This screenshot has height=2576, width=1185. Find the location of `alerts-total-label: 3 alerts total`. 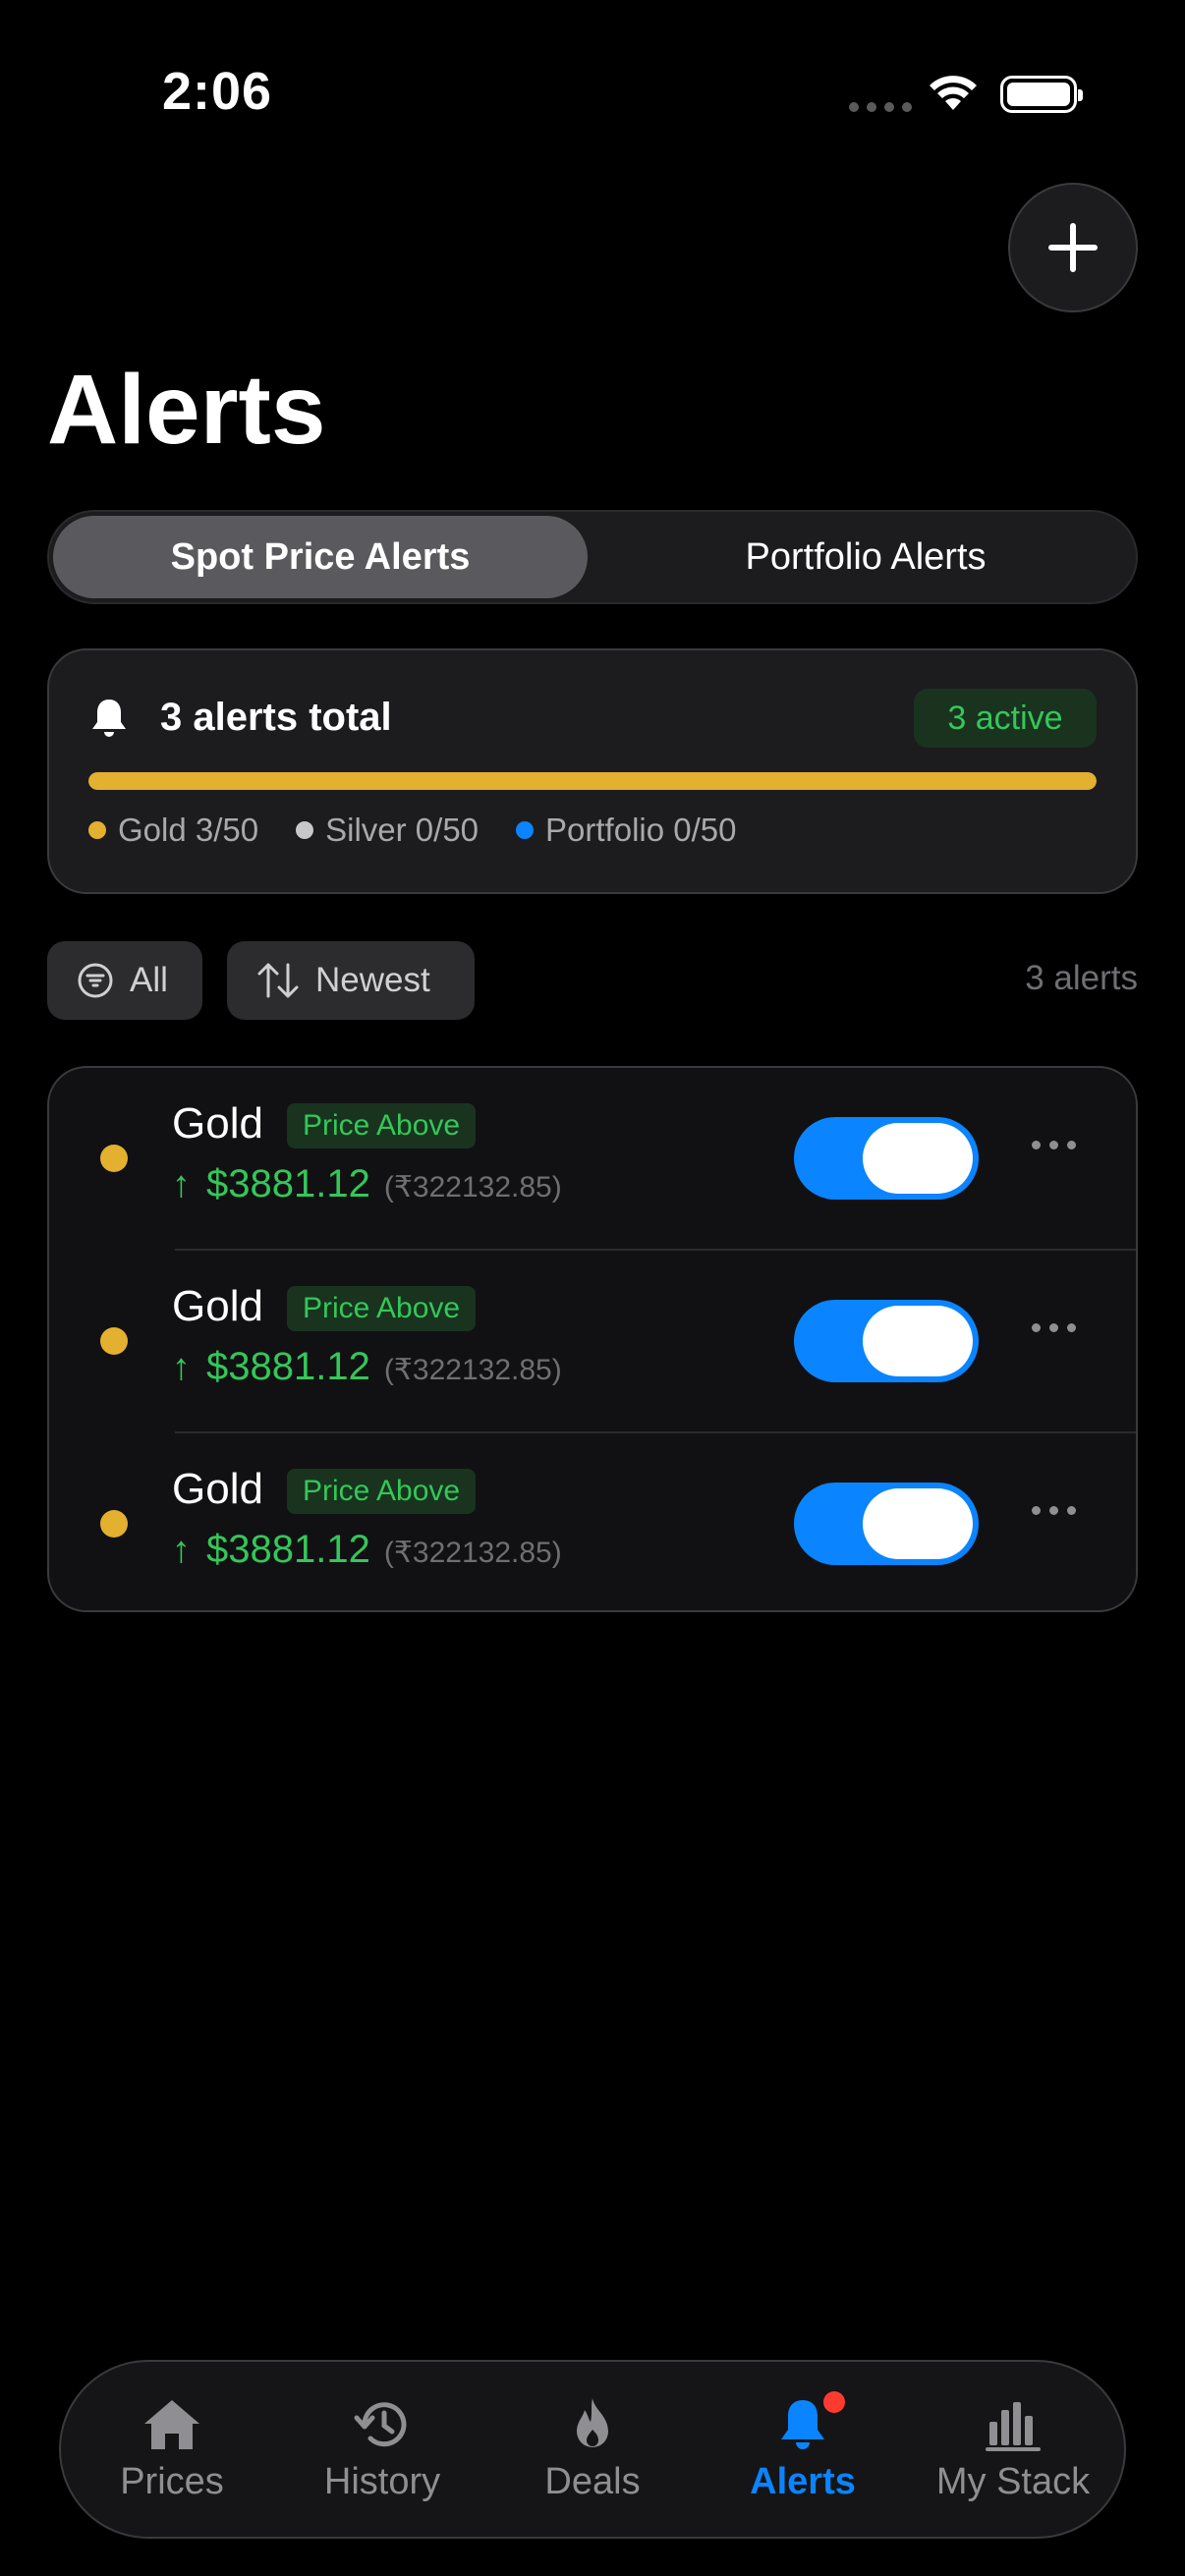

alerts-total-label: 3 alerts total is located at coordinates (276, 717).